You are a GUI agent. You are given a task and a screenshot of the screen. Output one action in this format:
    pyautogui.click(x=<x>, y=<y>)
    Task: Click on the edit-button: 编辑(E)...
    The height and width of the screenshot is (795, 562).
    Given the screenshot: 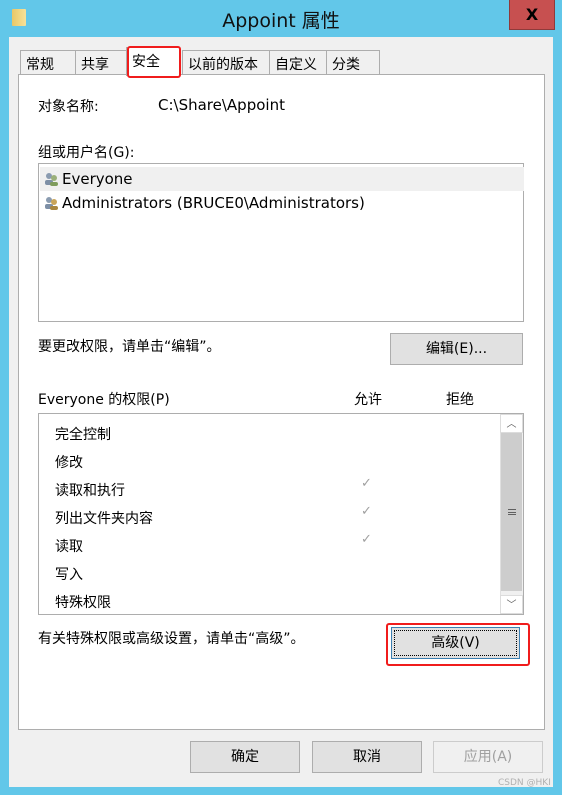 What is the action you would take?
    pyautogui.click(x=456, y=349)
    